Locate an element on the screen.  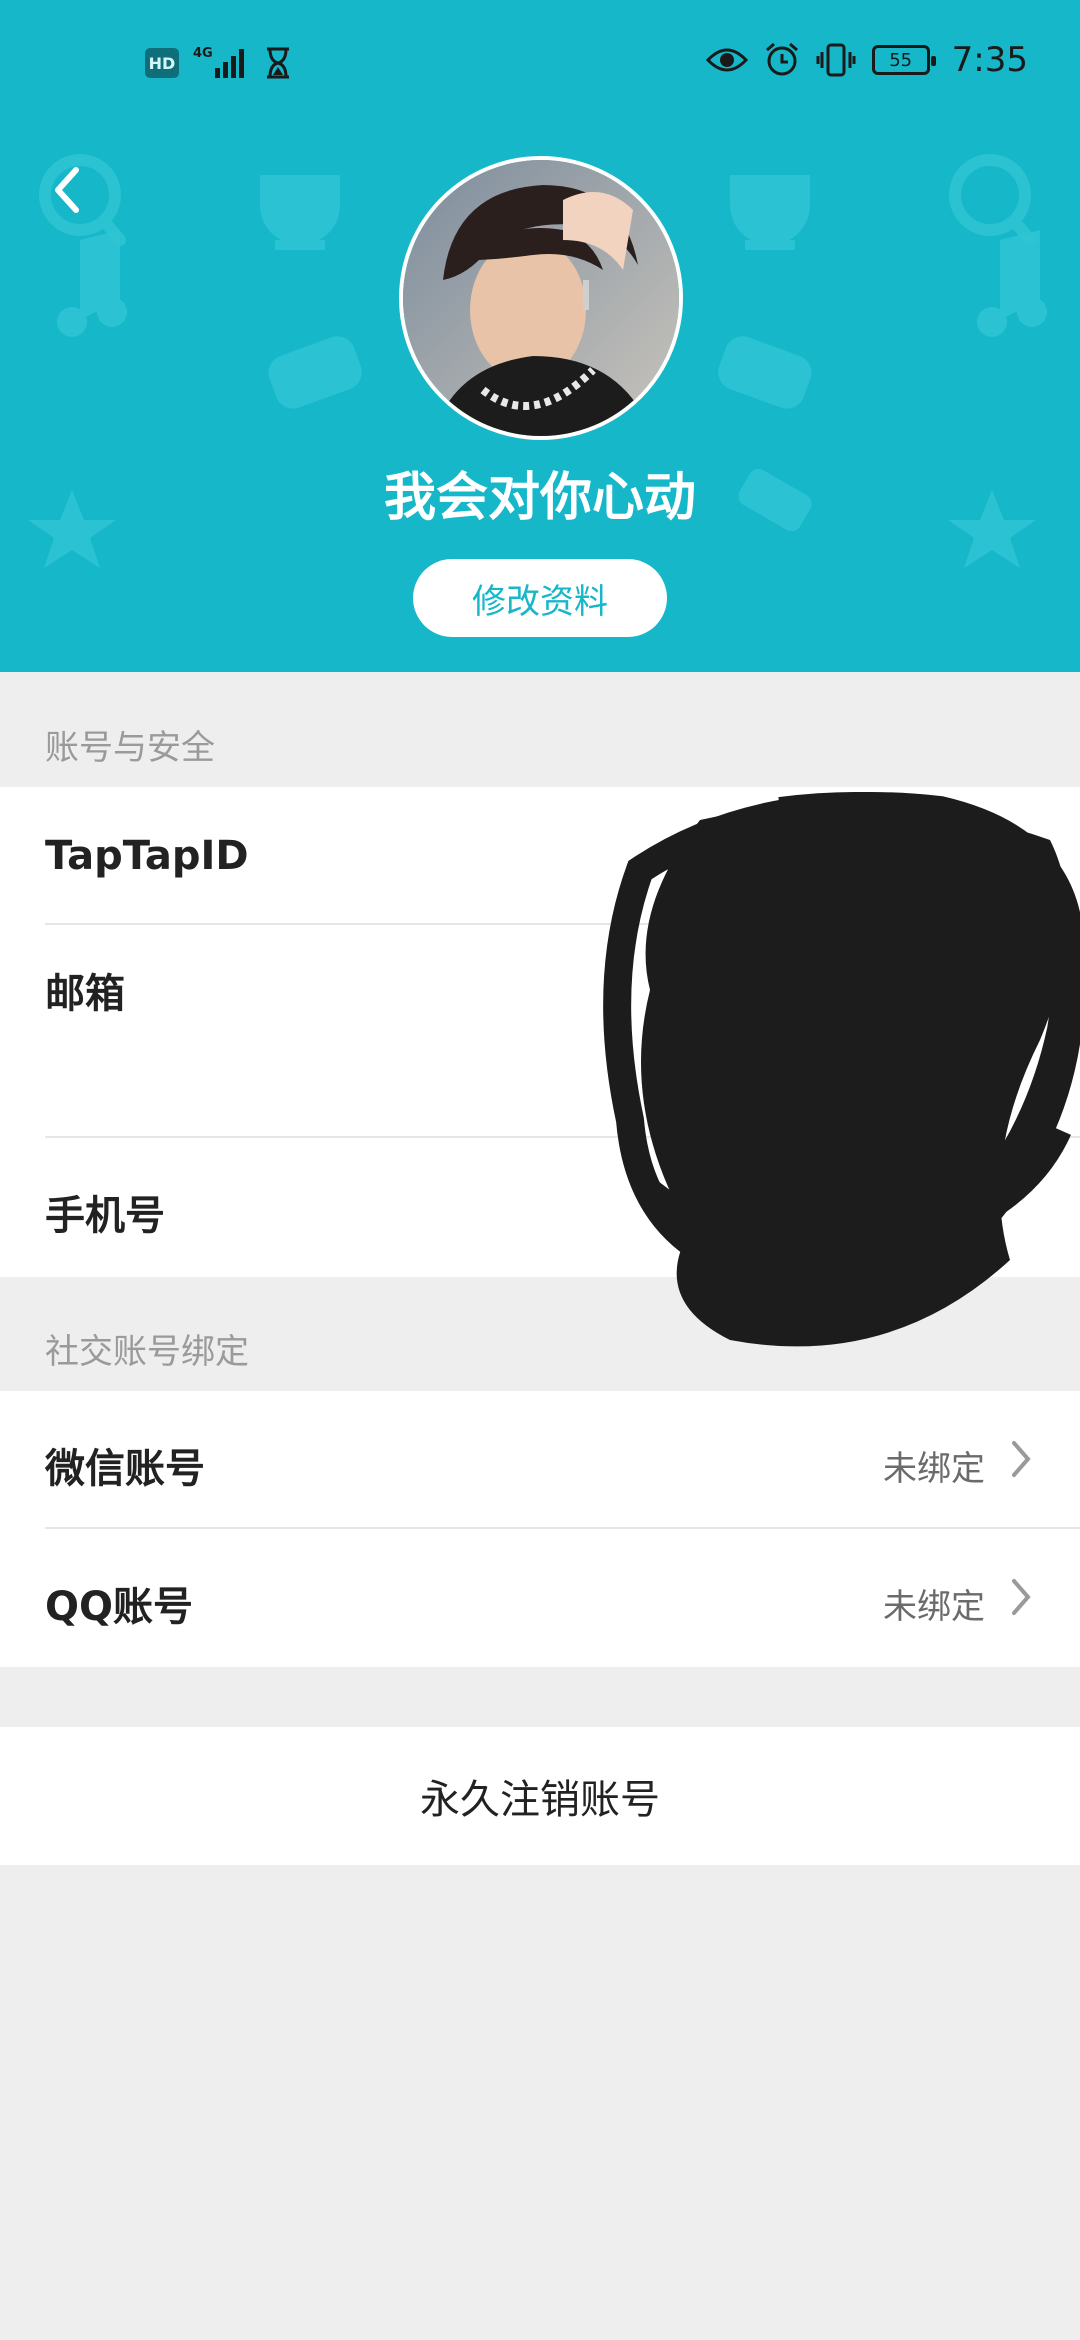
hd-icon: HD is located at coordinates (162, 63).